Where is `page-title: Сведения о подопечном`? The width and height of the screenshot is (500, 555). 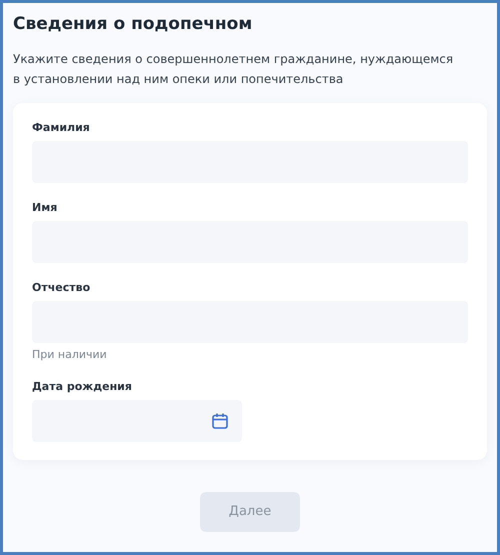
page-title: Сведения о подопечном is located at coordinates (133, 24).